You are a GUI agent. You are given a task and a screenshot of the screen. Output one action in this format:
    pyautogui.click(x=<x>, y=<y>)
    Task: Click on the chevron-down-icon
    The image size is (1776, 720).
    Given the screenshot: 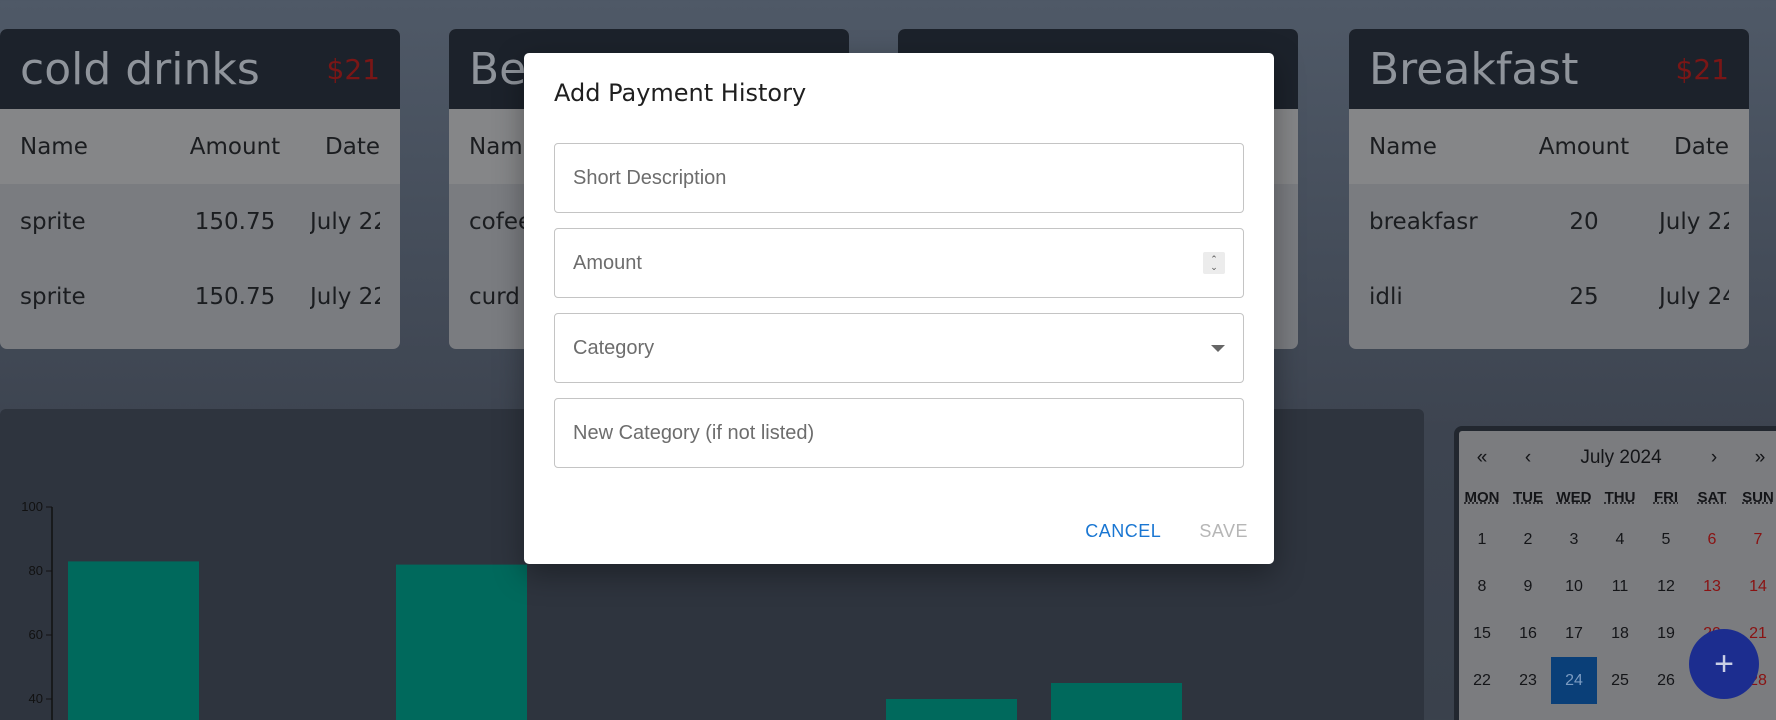 What is the action you would take?
    pyautogui.click(x=1218, y=348)
    